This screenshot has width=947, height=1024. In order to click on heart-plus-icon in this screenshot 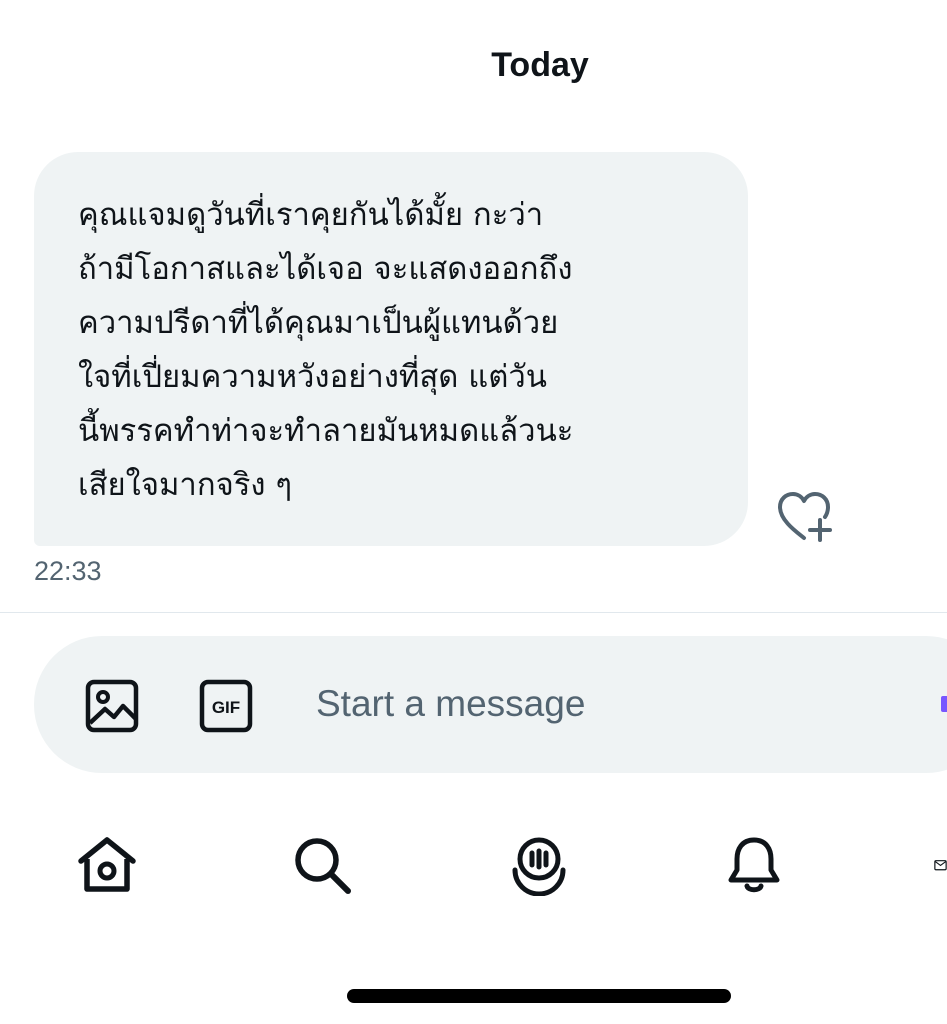, I will do `click(805, 517)`.